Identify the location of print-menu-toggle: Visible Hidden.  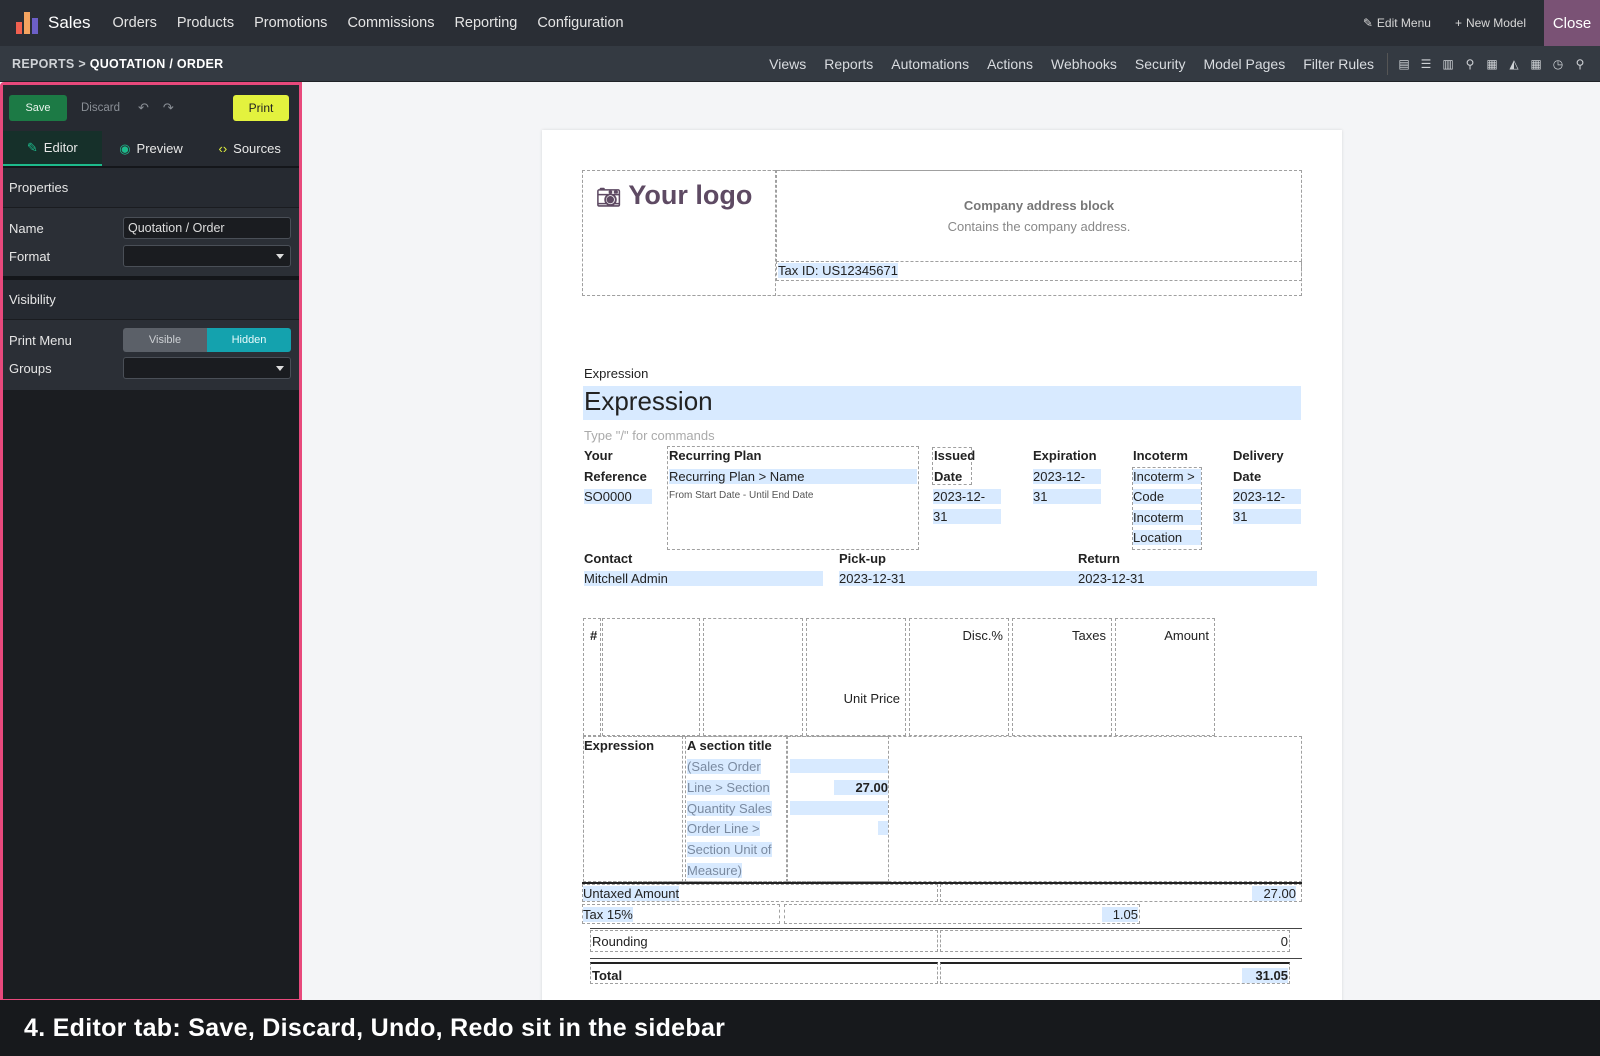
(207, 340).